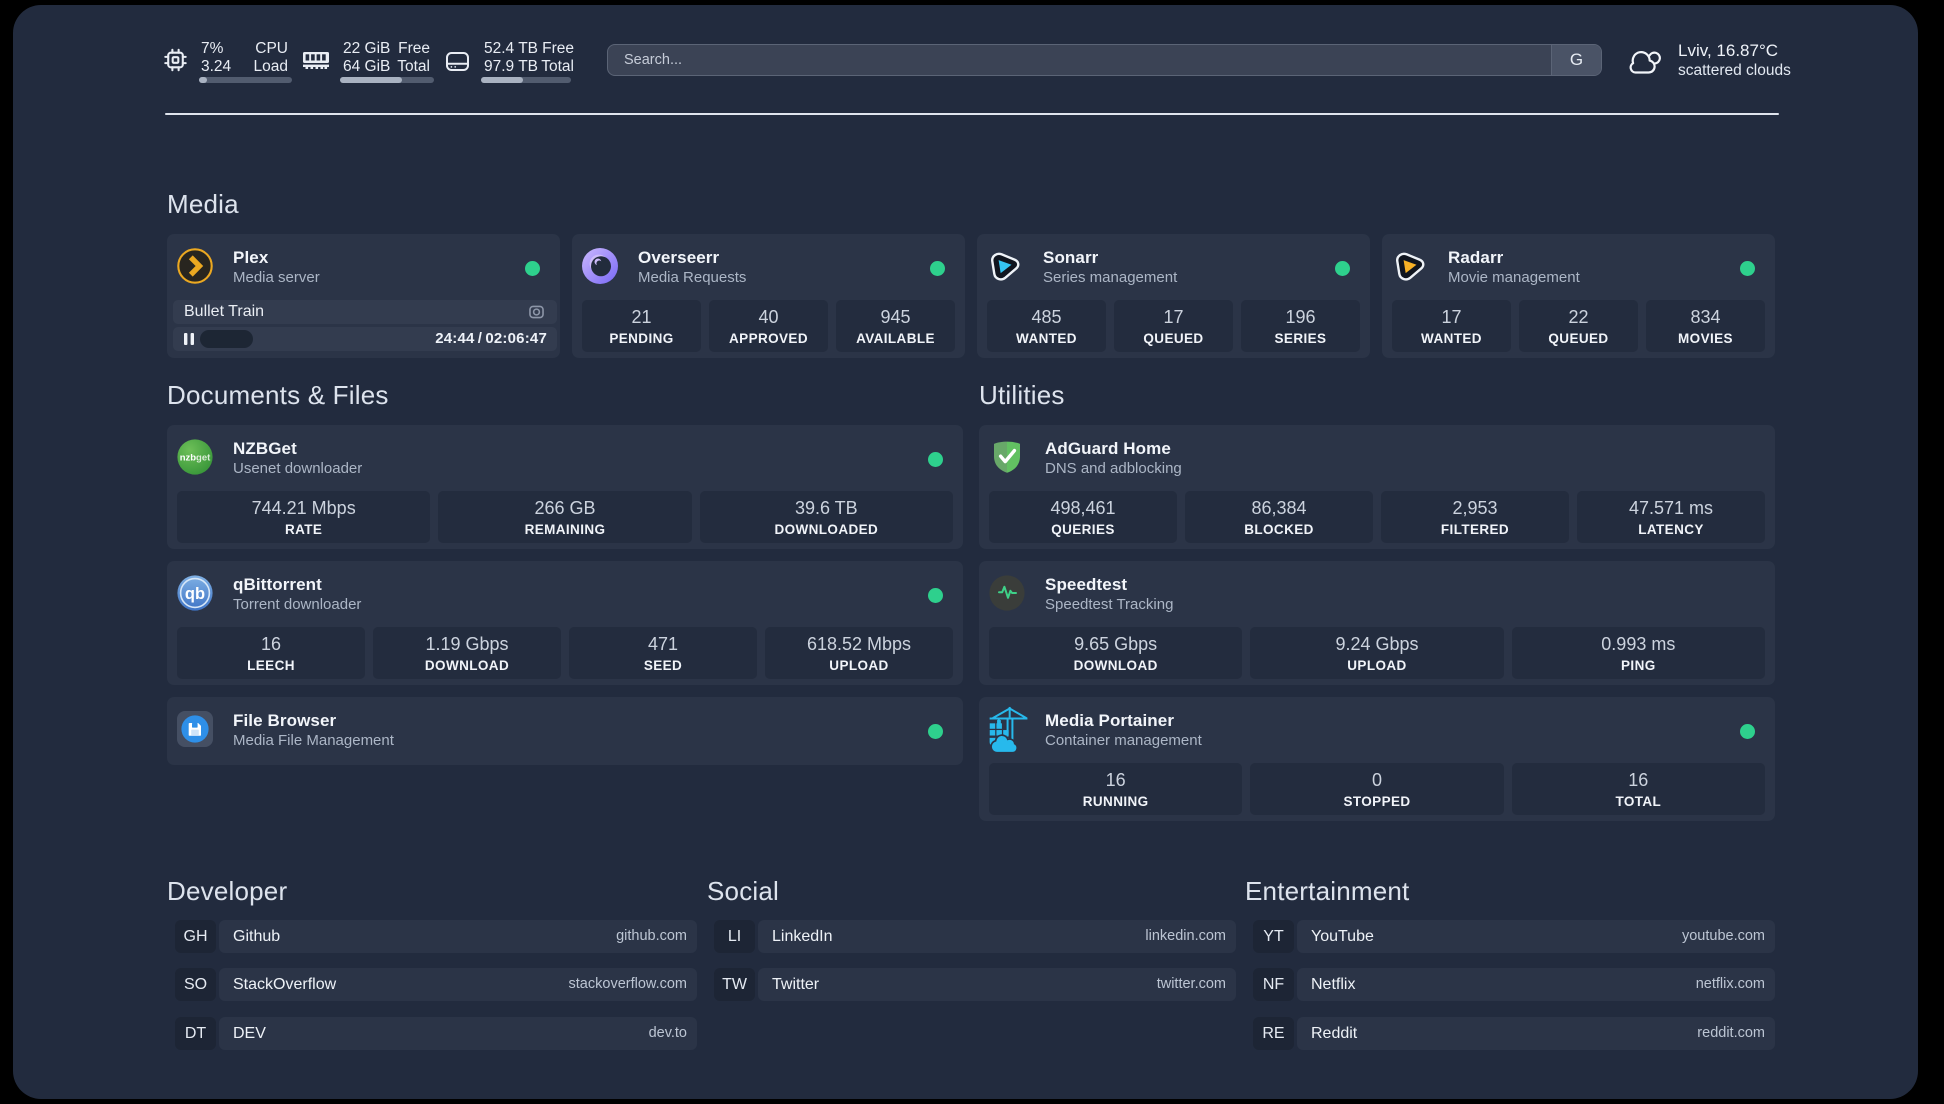 This screenshot has width=1944, height=1104. Describe the element at coordinates (195, 458) in the screenshot. I see `svg-text: nzbget` at that location.